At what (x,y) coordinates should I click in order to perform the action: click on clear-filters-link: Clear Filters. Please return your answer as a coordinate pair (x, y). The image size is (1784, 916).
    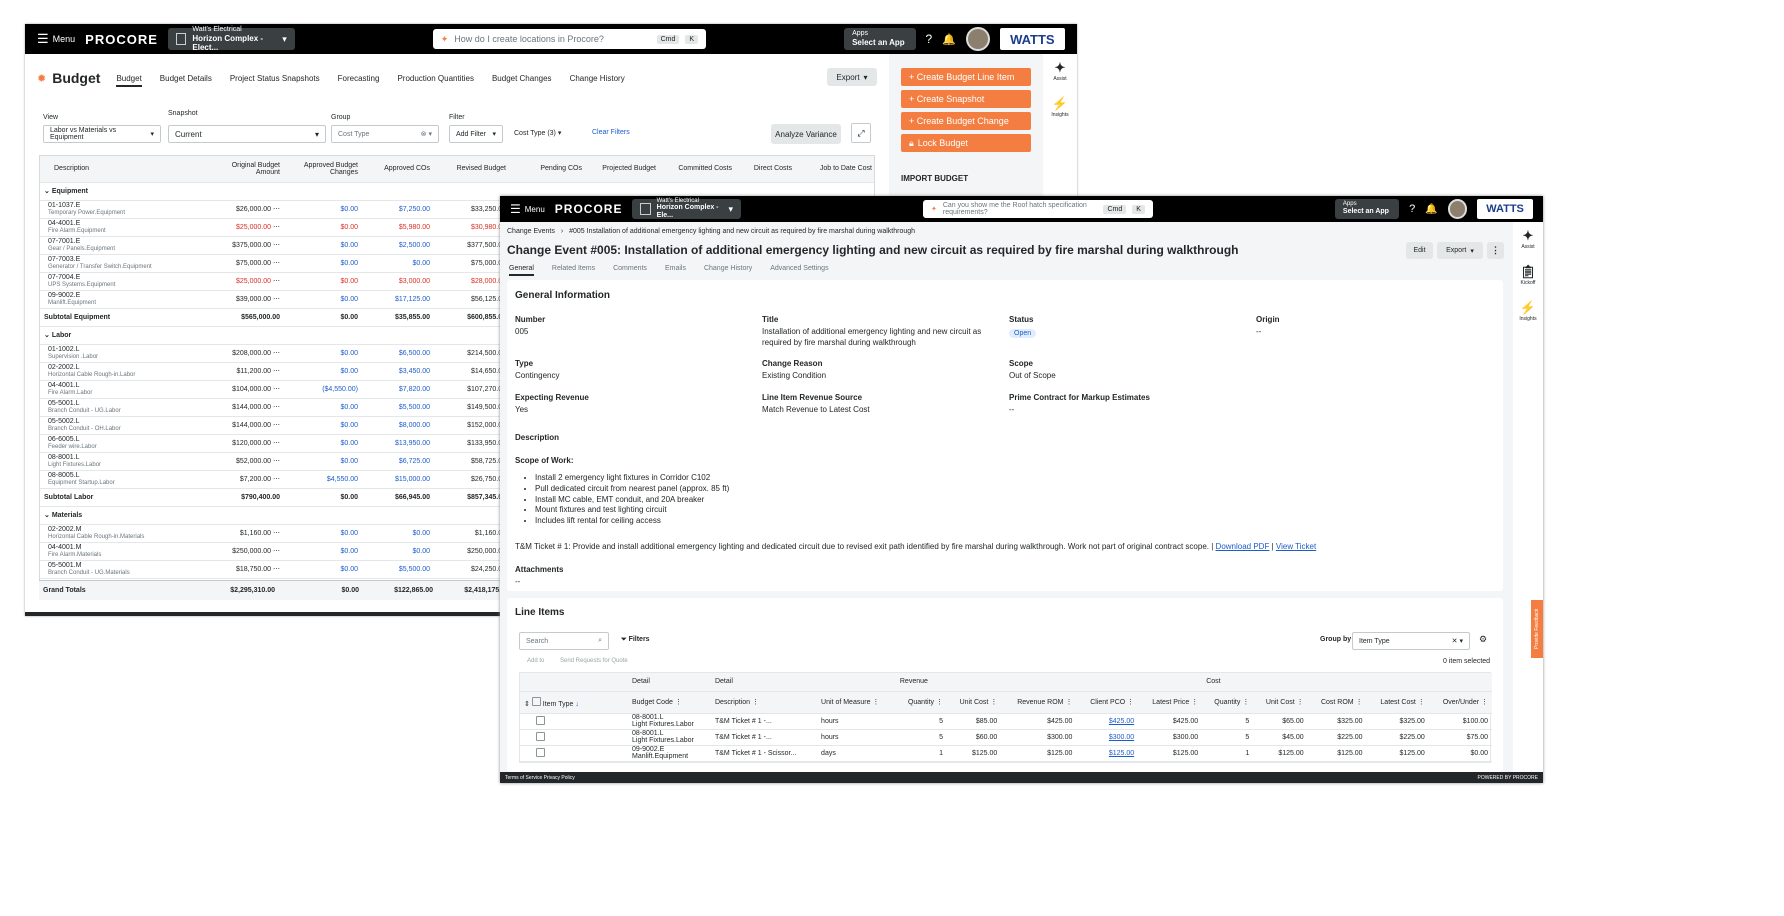
    Looking at the image, I should click on (611, 132).